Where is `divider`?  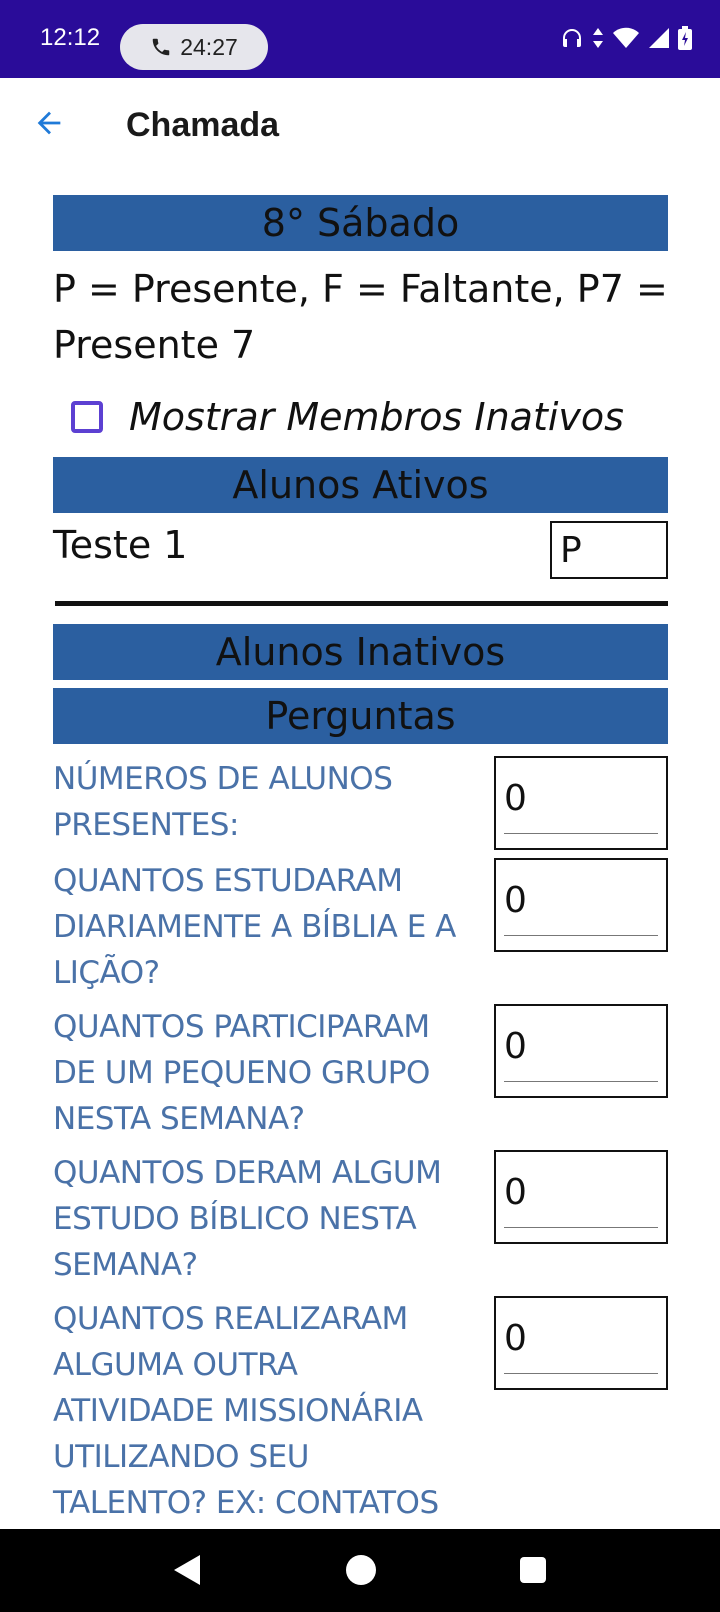 divider is located at coordinates (361, 603).